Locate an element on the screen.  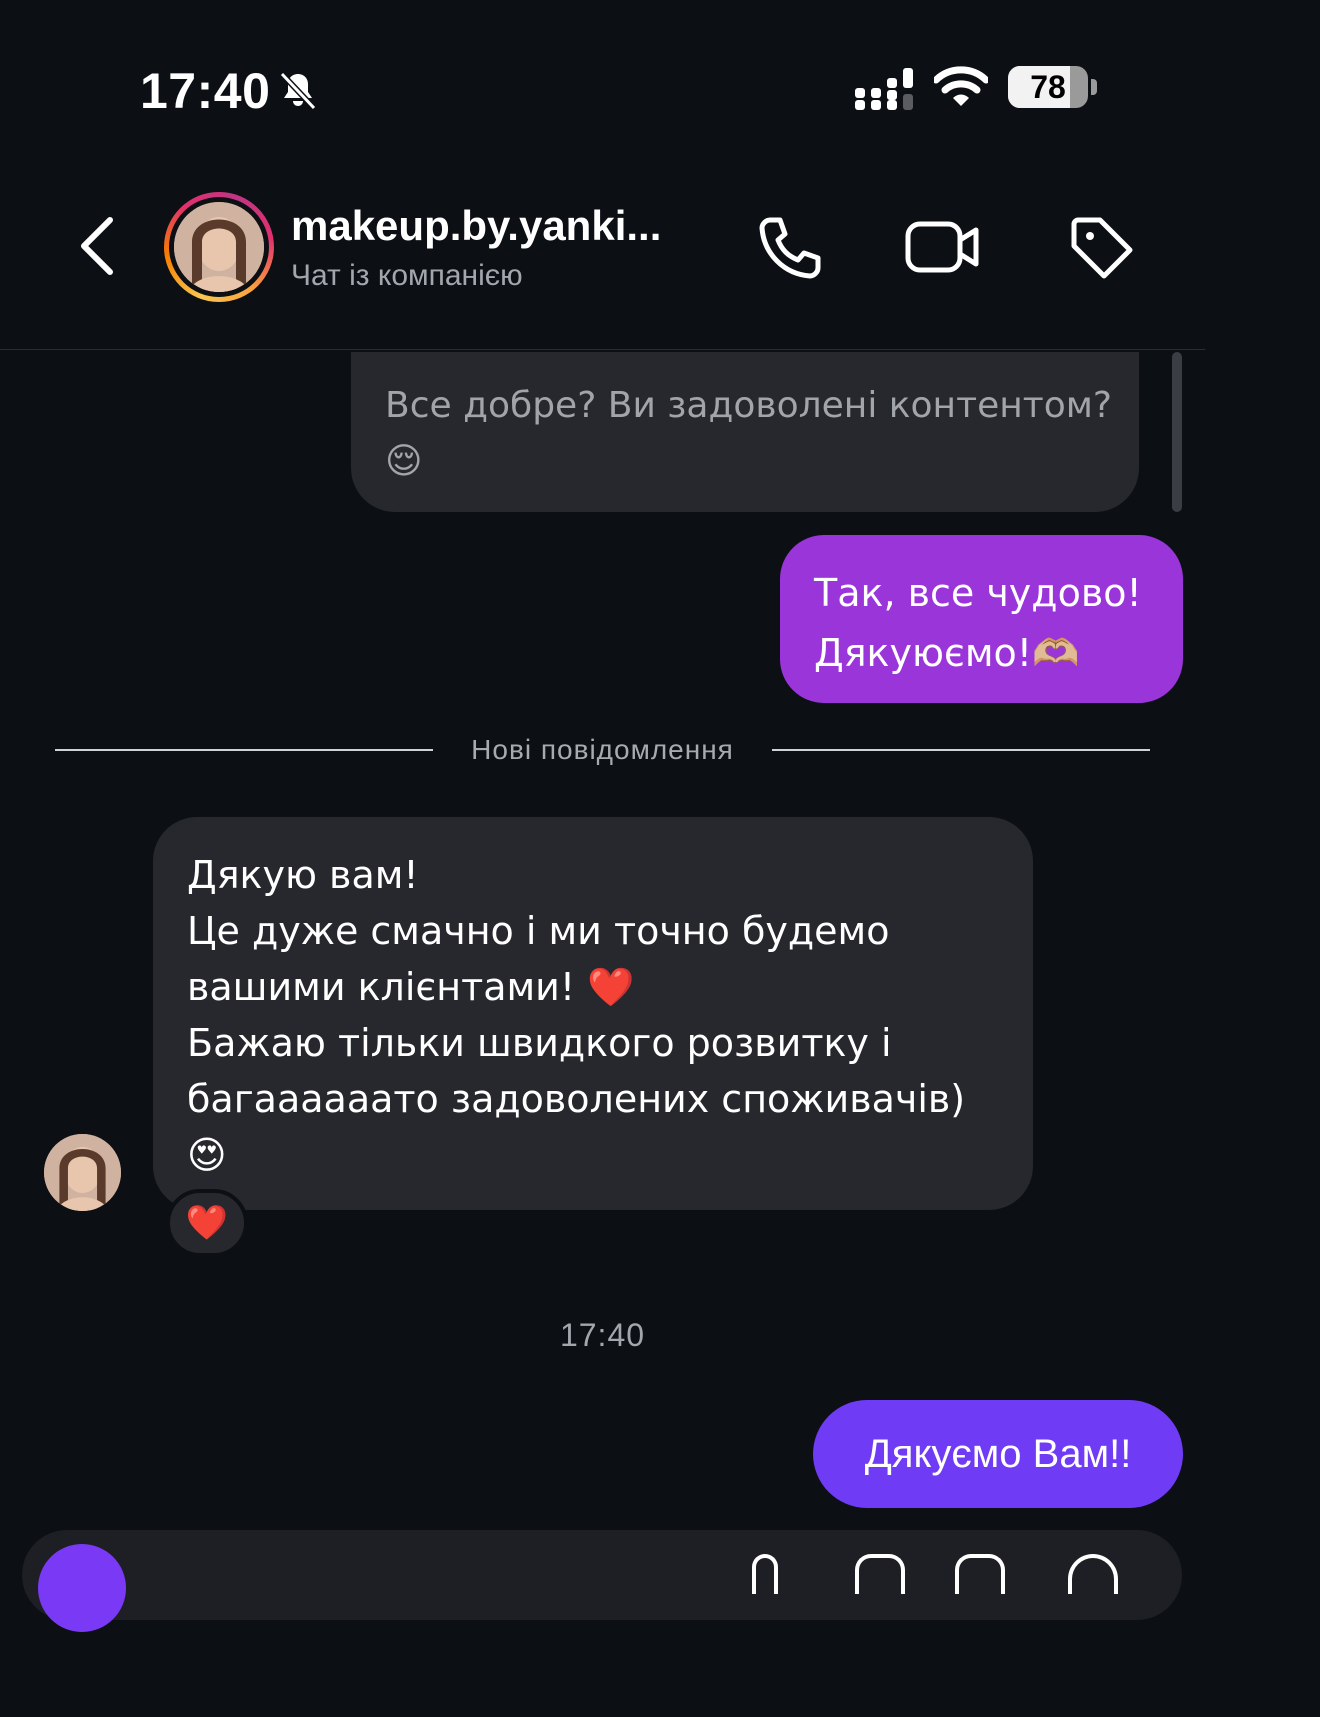
tag-icon is located at coordinates (1101, 247).